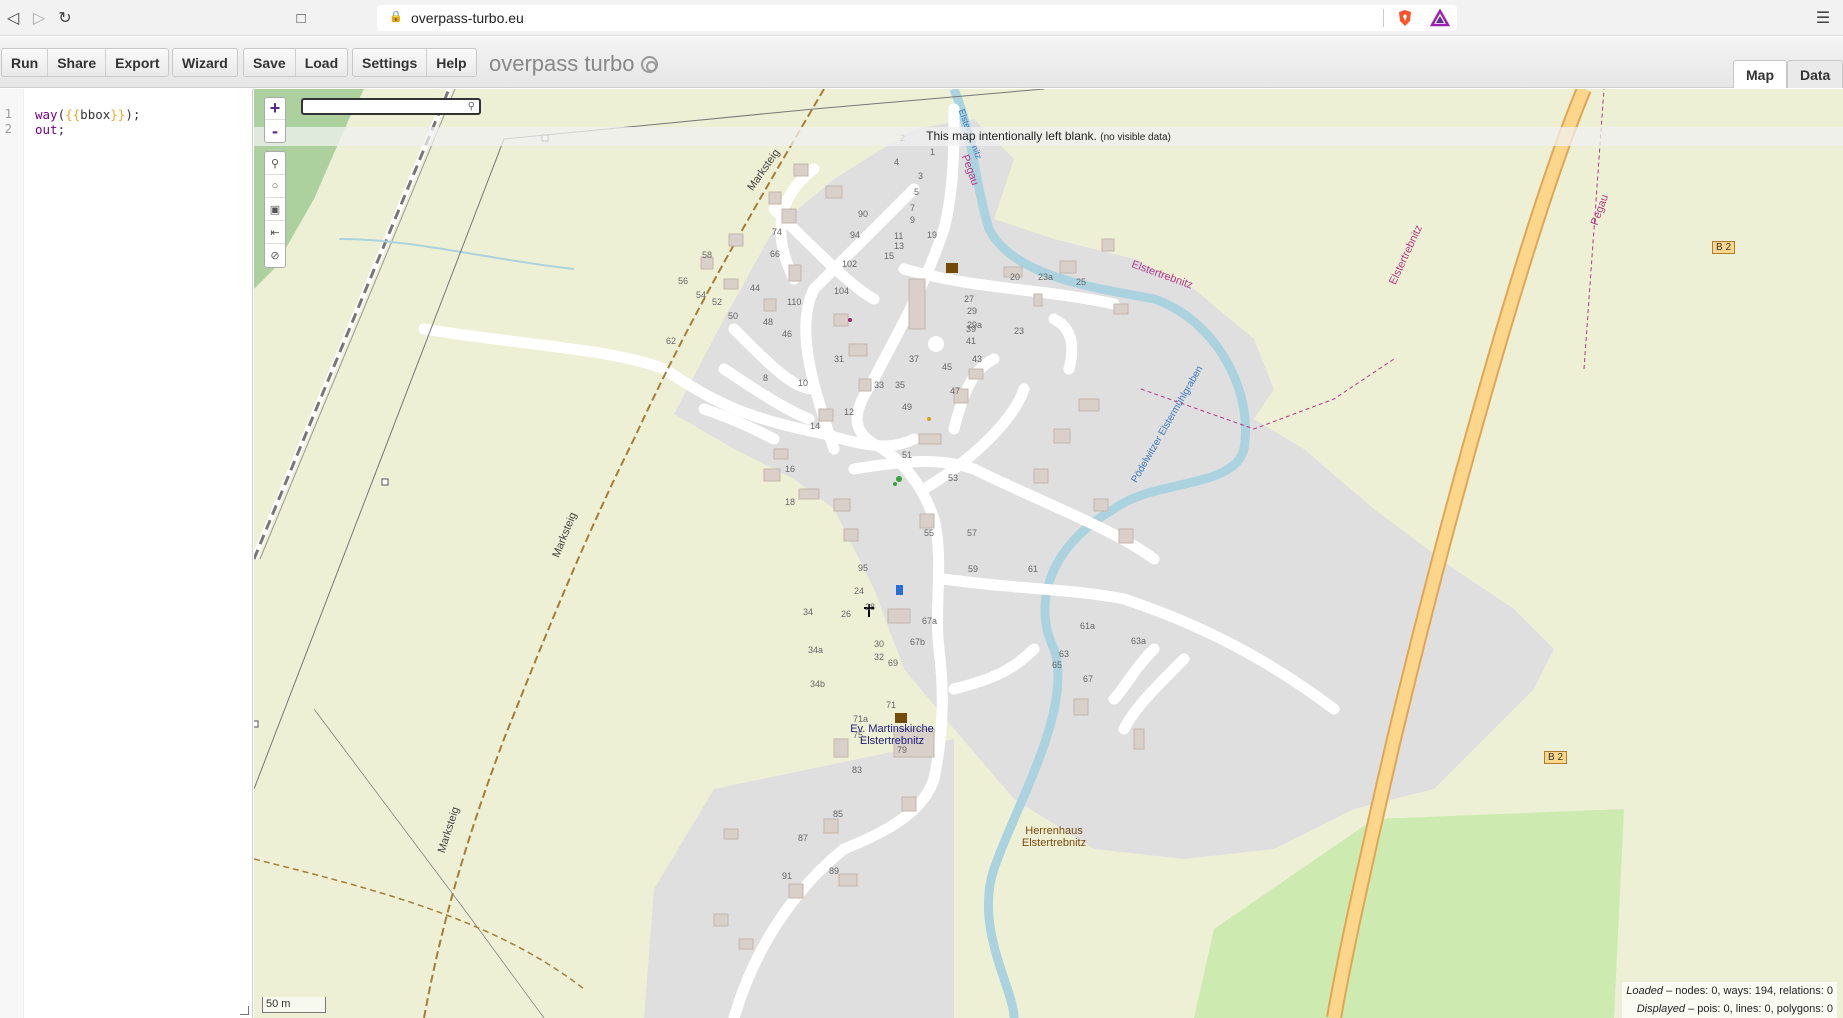  I want to click on zoom-out-button: -, so click(275, 131).